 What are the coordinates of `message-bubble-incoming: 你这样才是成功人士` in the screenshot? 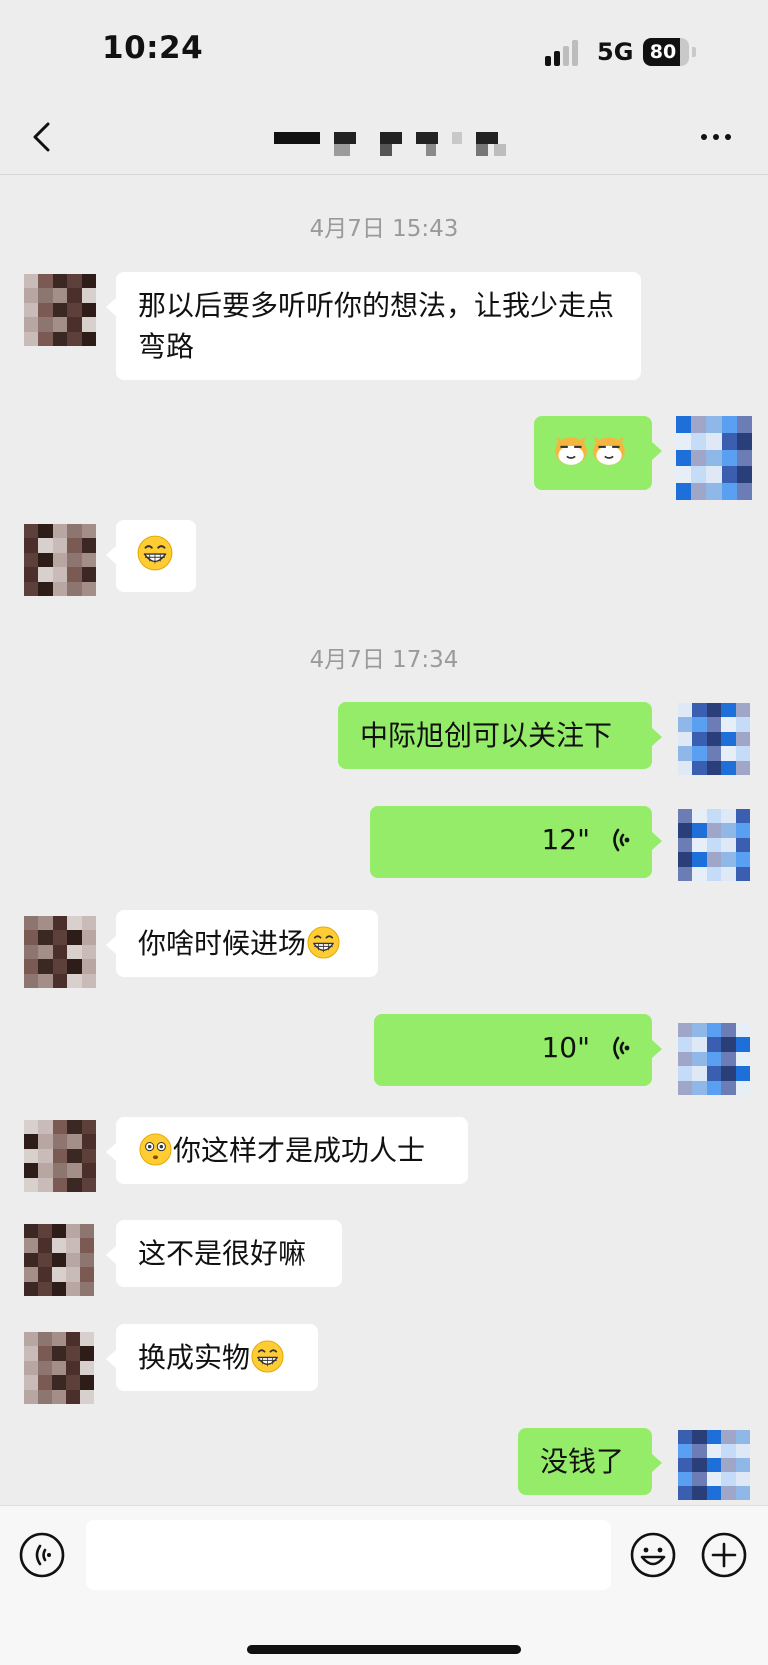 It's located at (287, 1150).